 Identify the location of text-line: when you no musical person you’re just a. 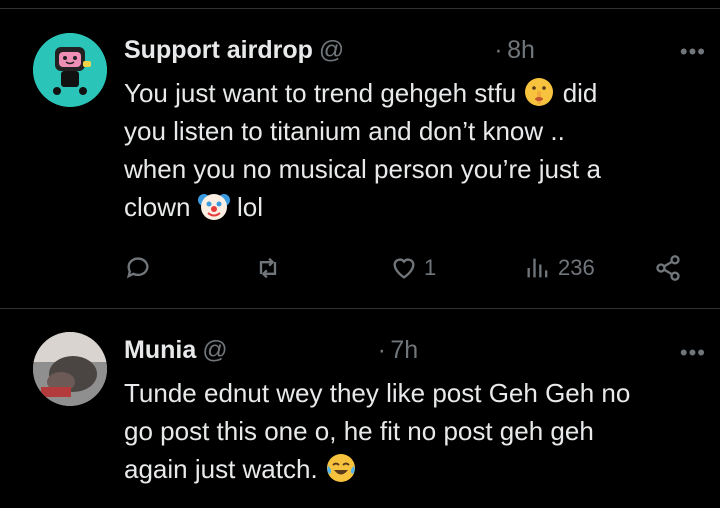
(362, 169).